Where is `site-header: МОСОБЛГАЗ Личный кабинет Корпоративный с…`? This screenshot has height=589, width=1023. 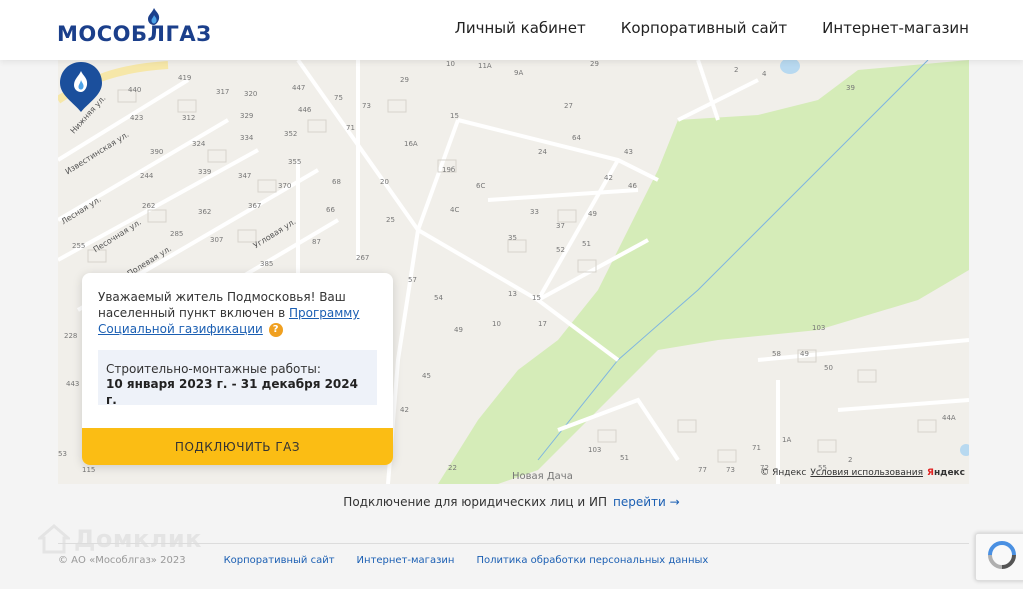 site-header: МОСОБЛГАЗ Личный кабинет Корпоративный с… is located at coordinates (511, 30).